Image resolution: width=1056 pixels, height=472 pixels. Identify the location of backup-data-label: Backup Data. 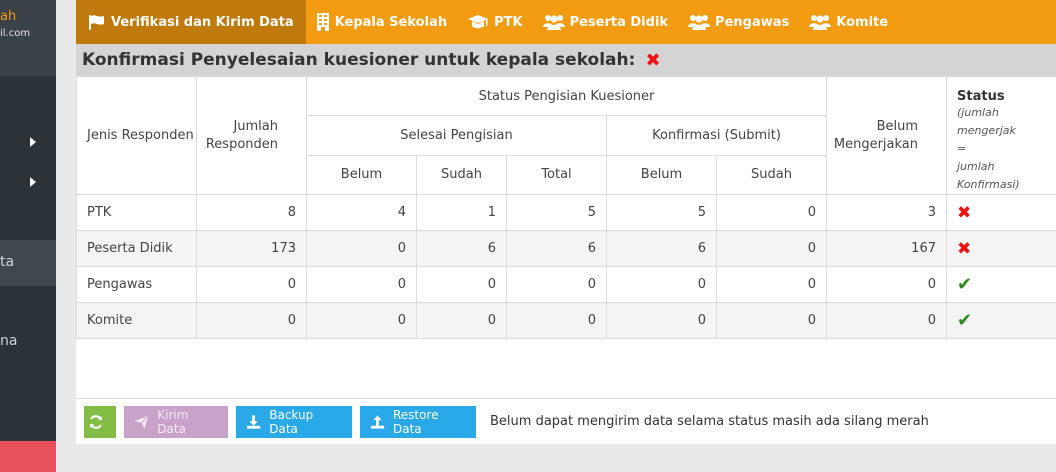
(291, 421).